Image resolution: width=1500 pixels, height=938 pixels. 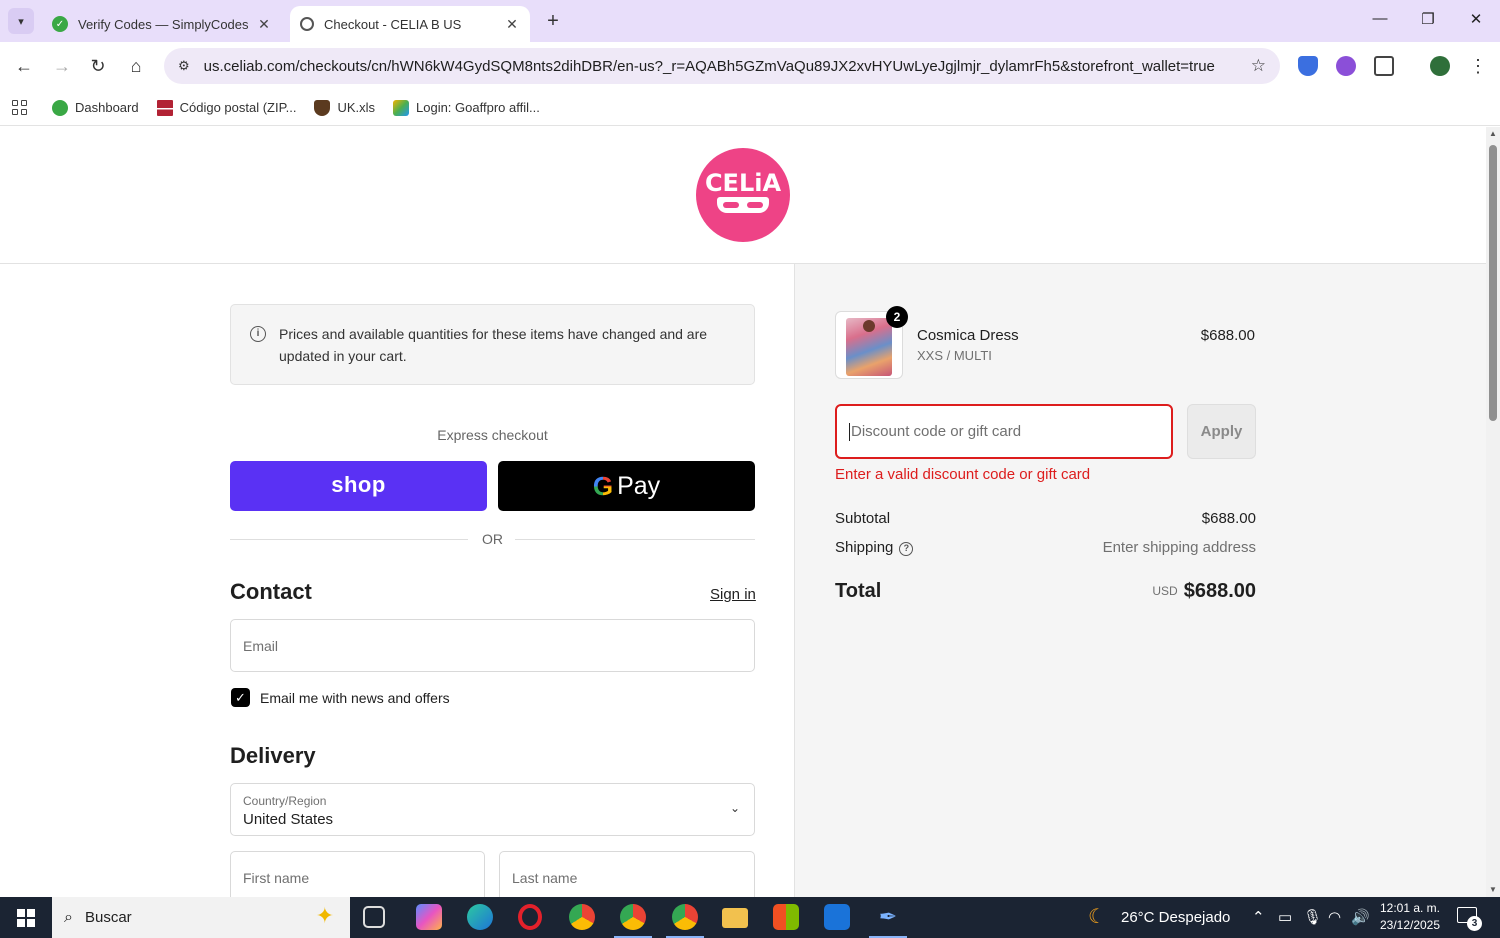 I want to click on wifi-icon: ◠, so click(x=1334, y=917).